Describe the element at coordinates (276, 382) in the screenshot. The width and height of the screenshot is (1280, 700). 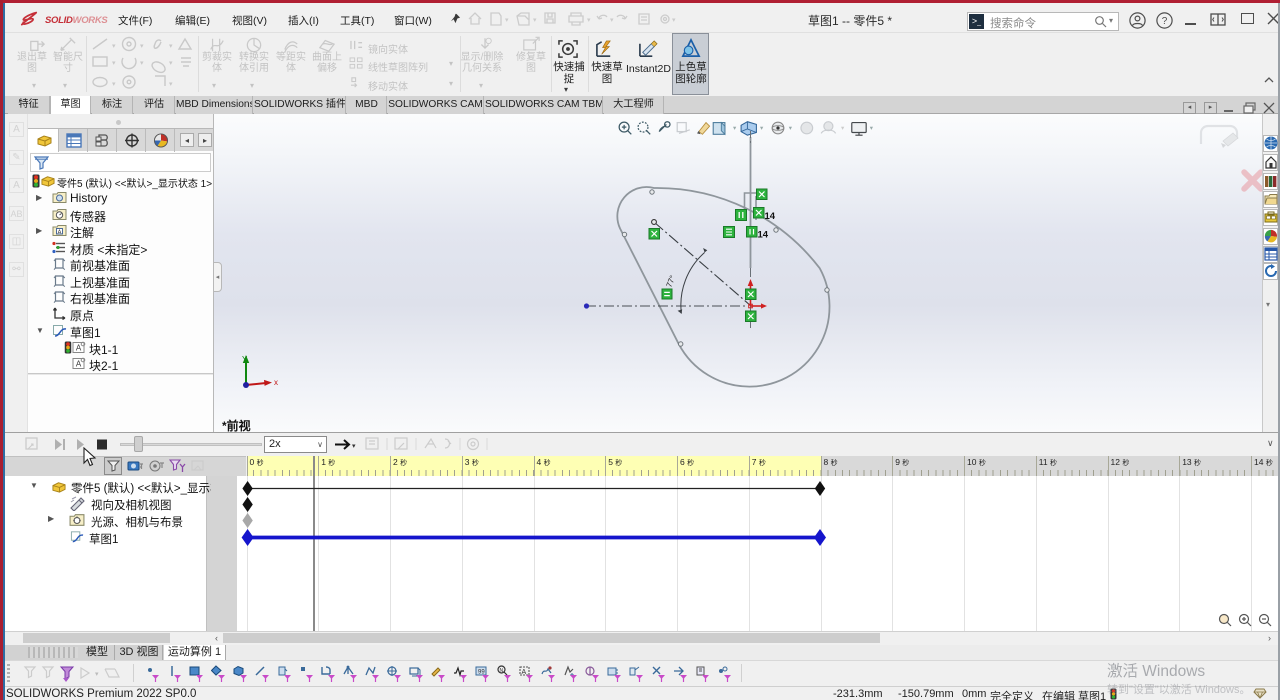
I see `svg-text: x` at that location.